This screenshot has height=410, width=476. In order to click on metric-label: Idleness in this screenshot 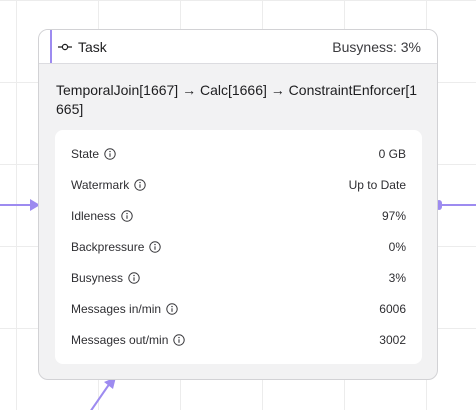, I will do `click(93, 215)`.